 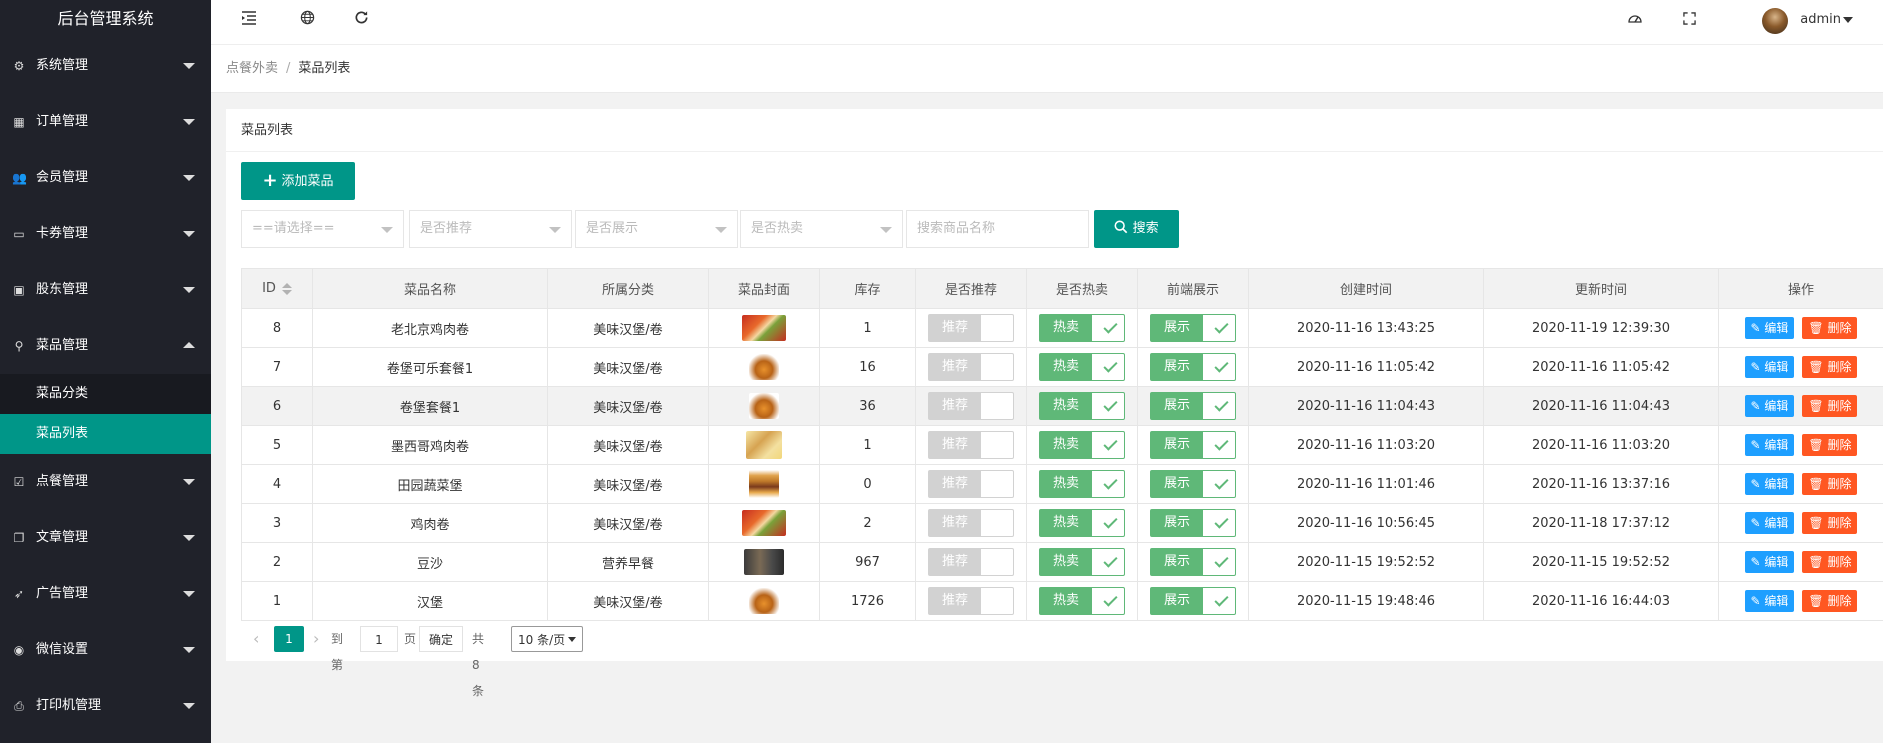 What do you see at coordinates (105, 482) in the screenshot?
I see `sidebar-item-6: ☑ 点餐管理` at bounding box center [105, 482].